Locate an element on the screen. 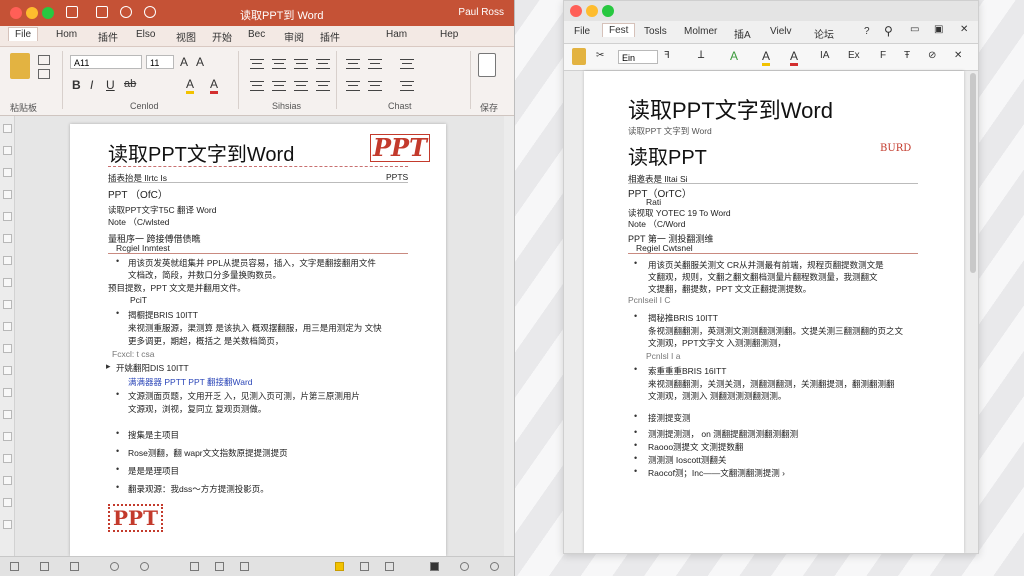  italic-icon: I is located at coordinates (91, 85).